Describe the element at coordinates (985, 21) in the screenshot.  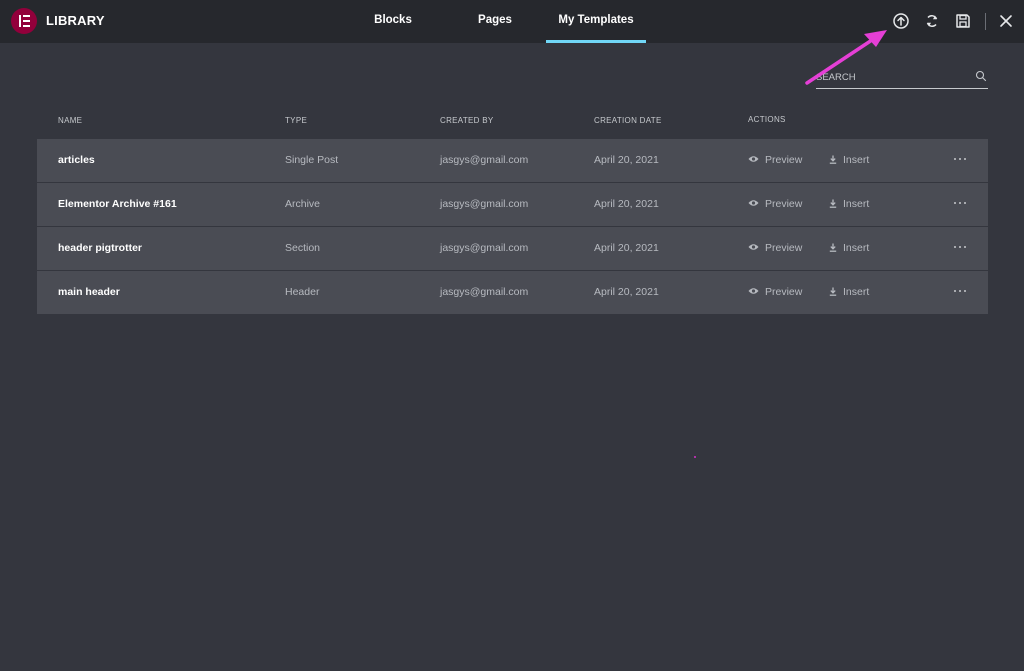
I see `toolbar-divider` at that location.